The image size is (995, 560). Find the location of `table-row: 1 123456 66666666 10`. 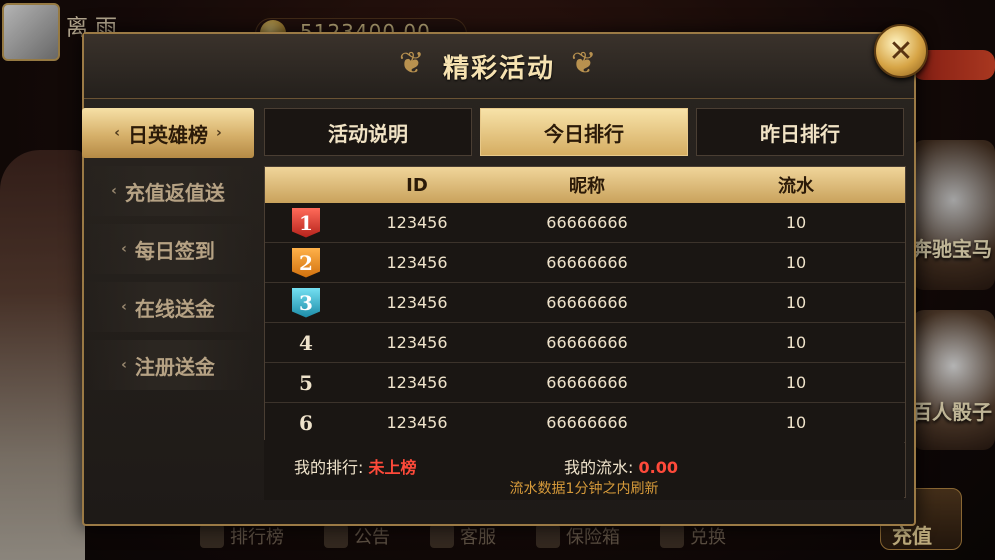

table-row: 1 123456 66666666 10 is located at coordinates (585, 223).